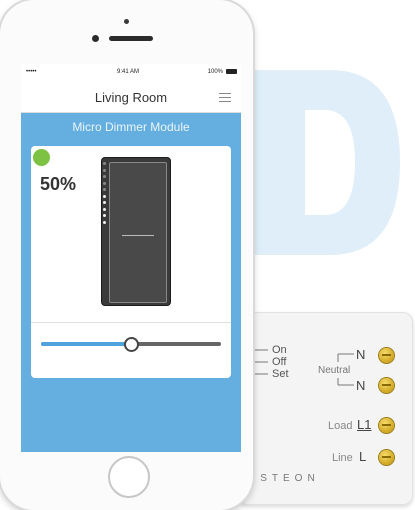 The height and width of the screenshot is (510, 415). What do you see at coordinates (364, 424) in the screenshot?
I see `terminal-l1-label: L1` at bounding box center [364, 424].